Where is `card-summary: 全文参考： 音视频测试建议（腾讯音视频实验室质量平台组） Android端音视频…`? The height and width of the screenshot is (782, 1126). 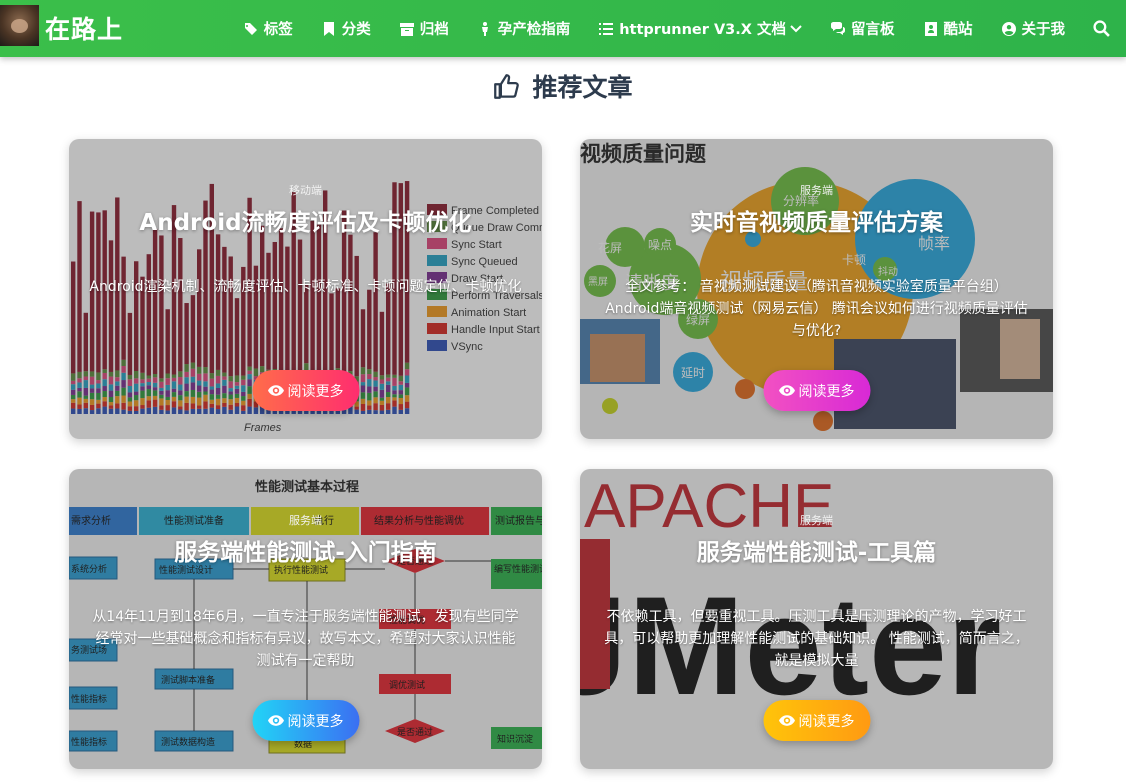 card-summary: 全文参考： 音视频测试建议（腾讯音视频实验室质量平台组） Android端音视频… is located at coordinates (816, 309).